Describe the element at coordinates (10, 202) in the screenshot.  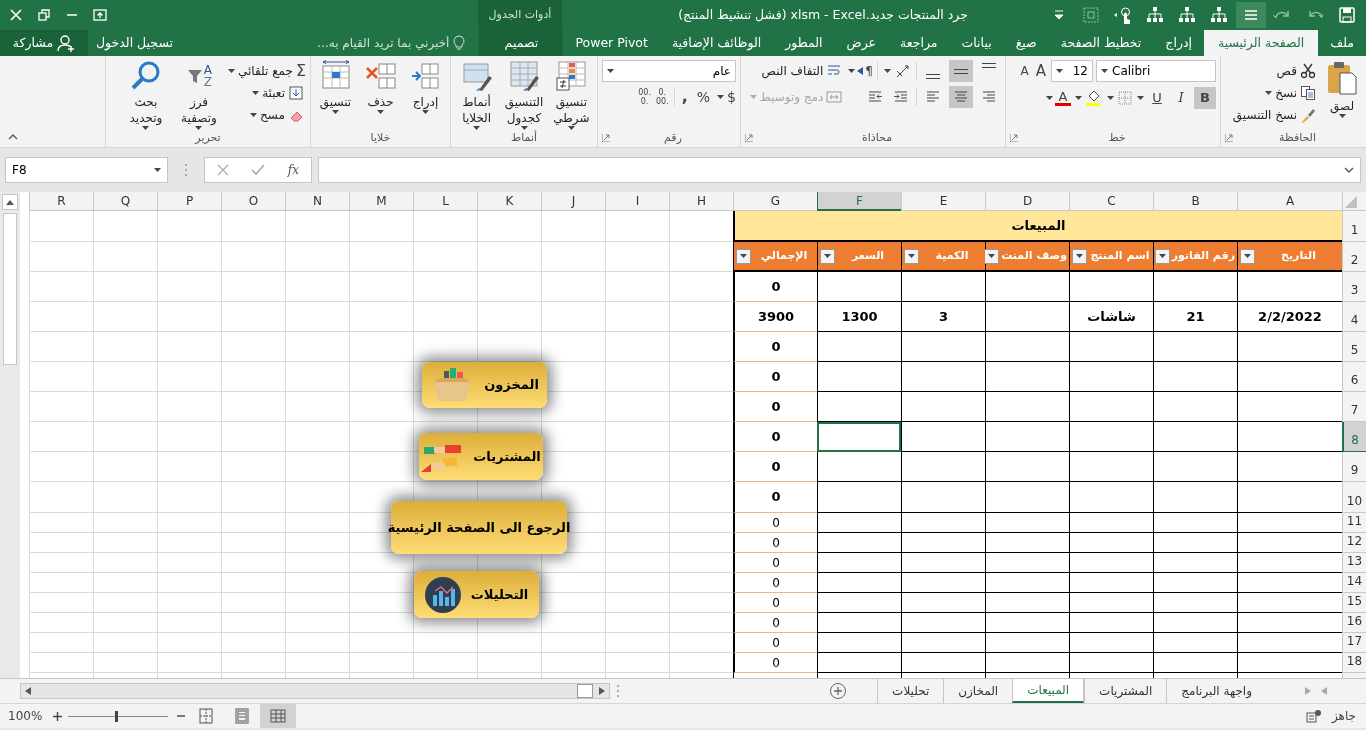
I see `scroll-up-button` at that location.